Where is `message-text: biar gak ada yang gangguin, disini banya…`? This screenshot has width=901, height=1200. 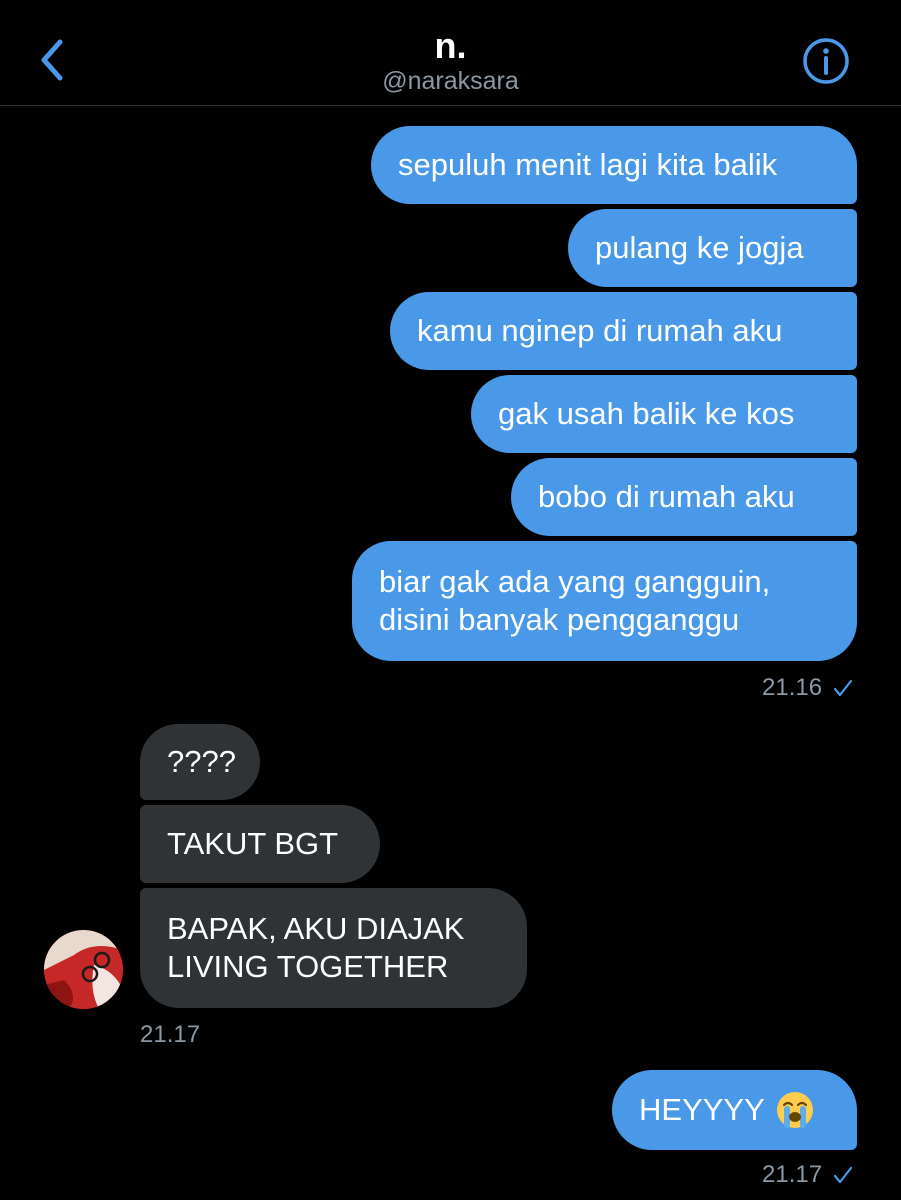
message-text: biar gak ada yang gangguin, disini banya… is located at coordinates (575, 600).